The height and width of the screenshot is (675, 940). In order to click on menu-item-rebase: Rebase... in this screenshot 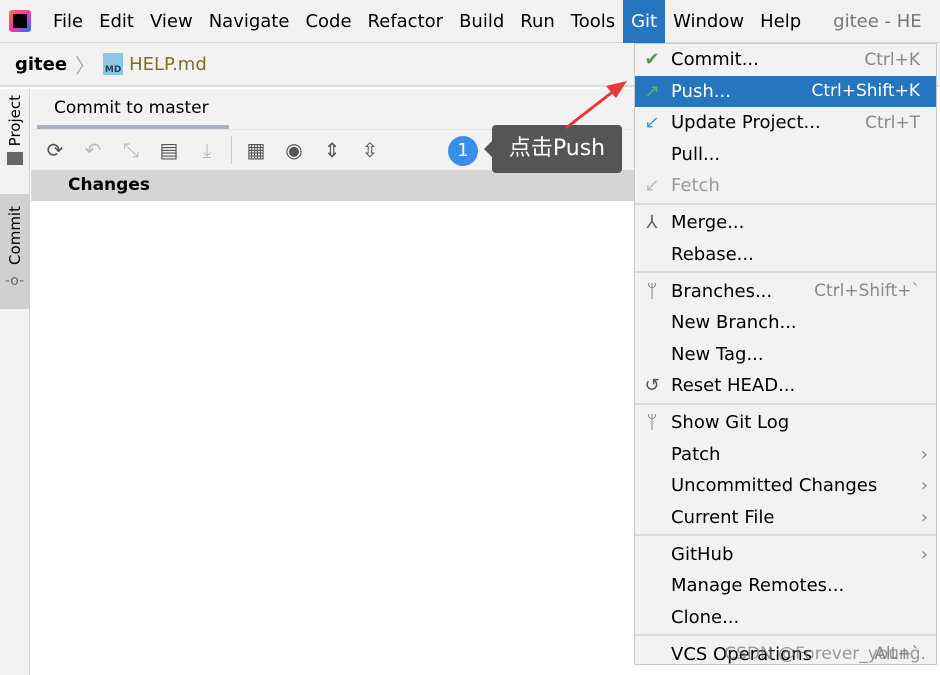, I will do `click(785, 255)`.